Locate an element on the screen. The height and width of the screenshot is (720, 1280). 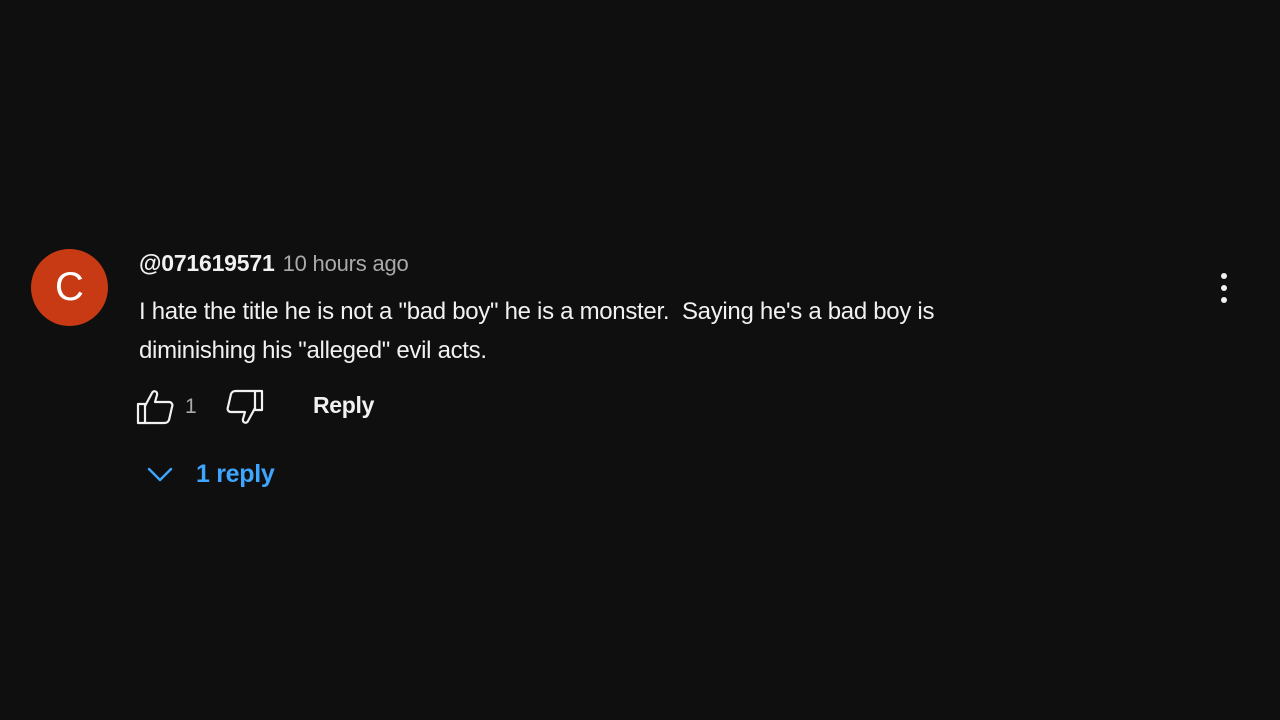
author-name: @071619571 is located at coordinates (207, 263).